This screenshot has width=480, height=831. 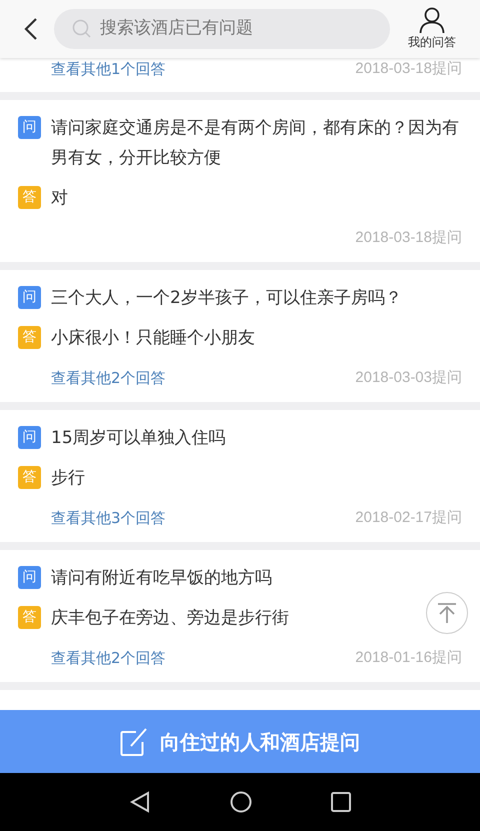 What do you see at coordinates (236, 29) in the screenshot?
I see `search-input: 搜索该酒店已有问题` at bounding box center [236, 29].